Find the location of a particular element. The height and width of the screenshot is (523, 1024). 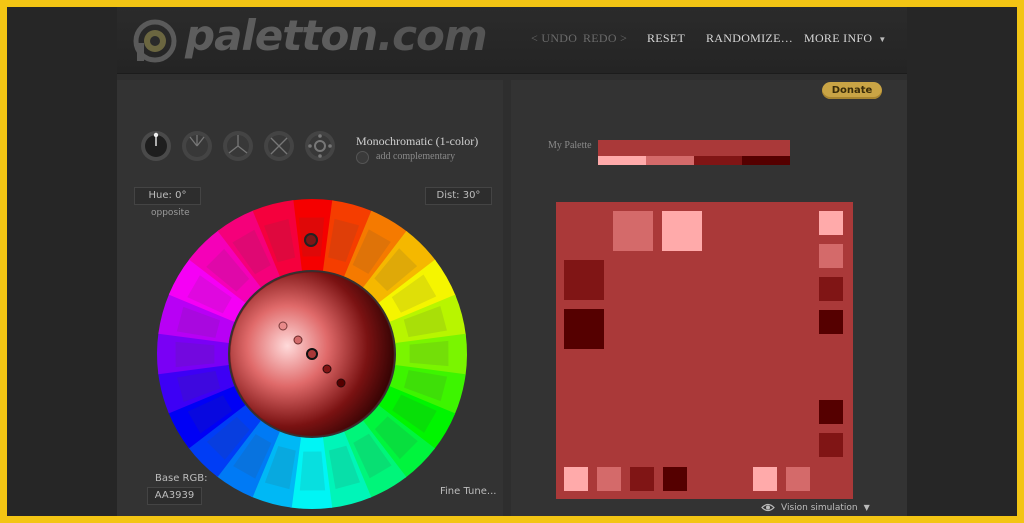

my-palette-label: My Palette is located at coordinates (570, 145).